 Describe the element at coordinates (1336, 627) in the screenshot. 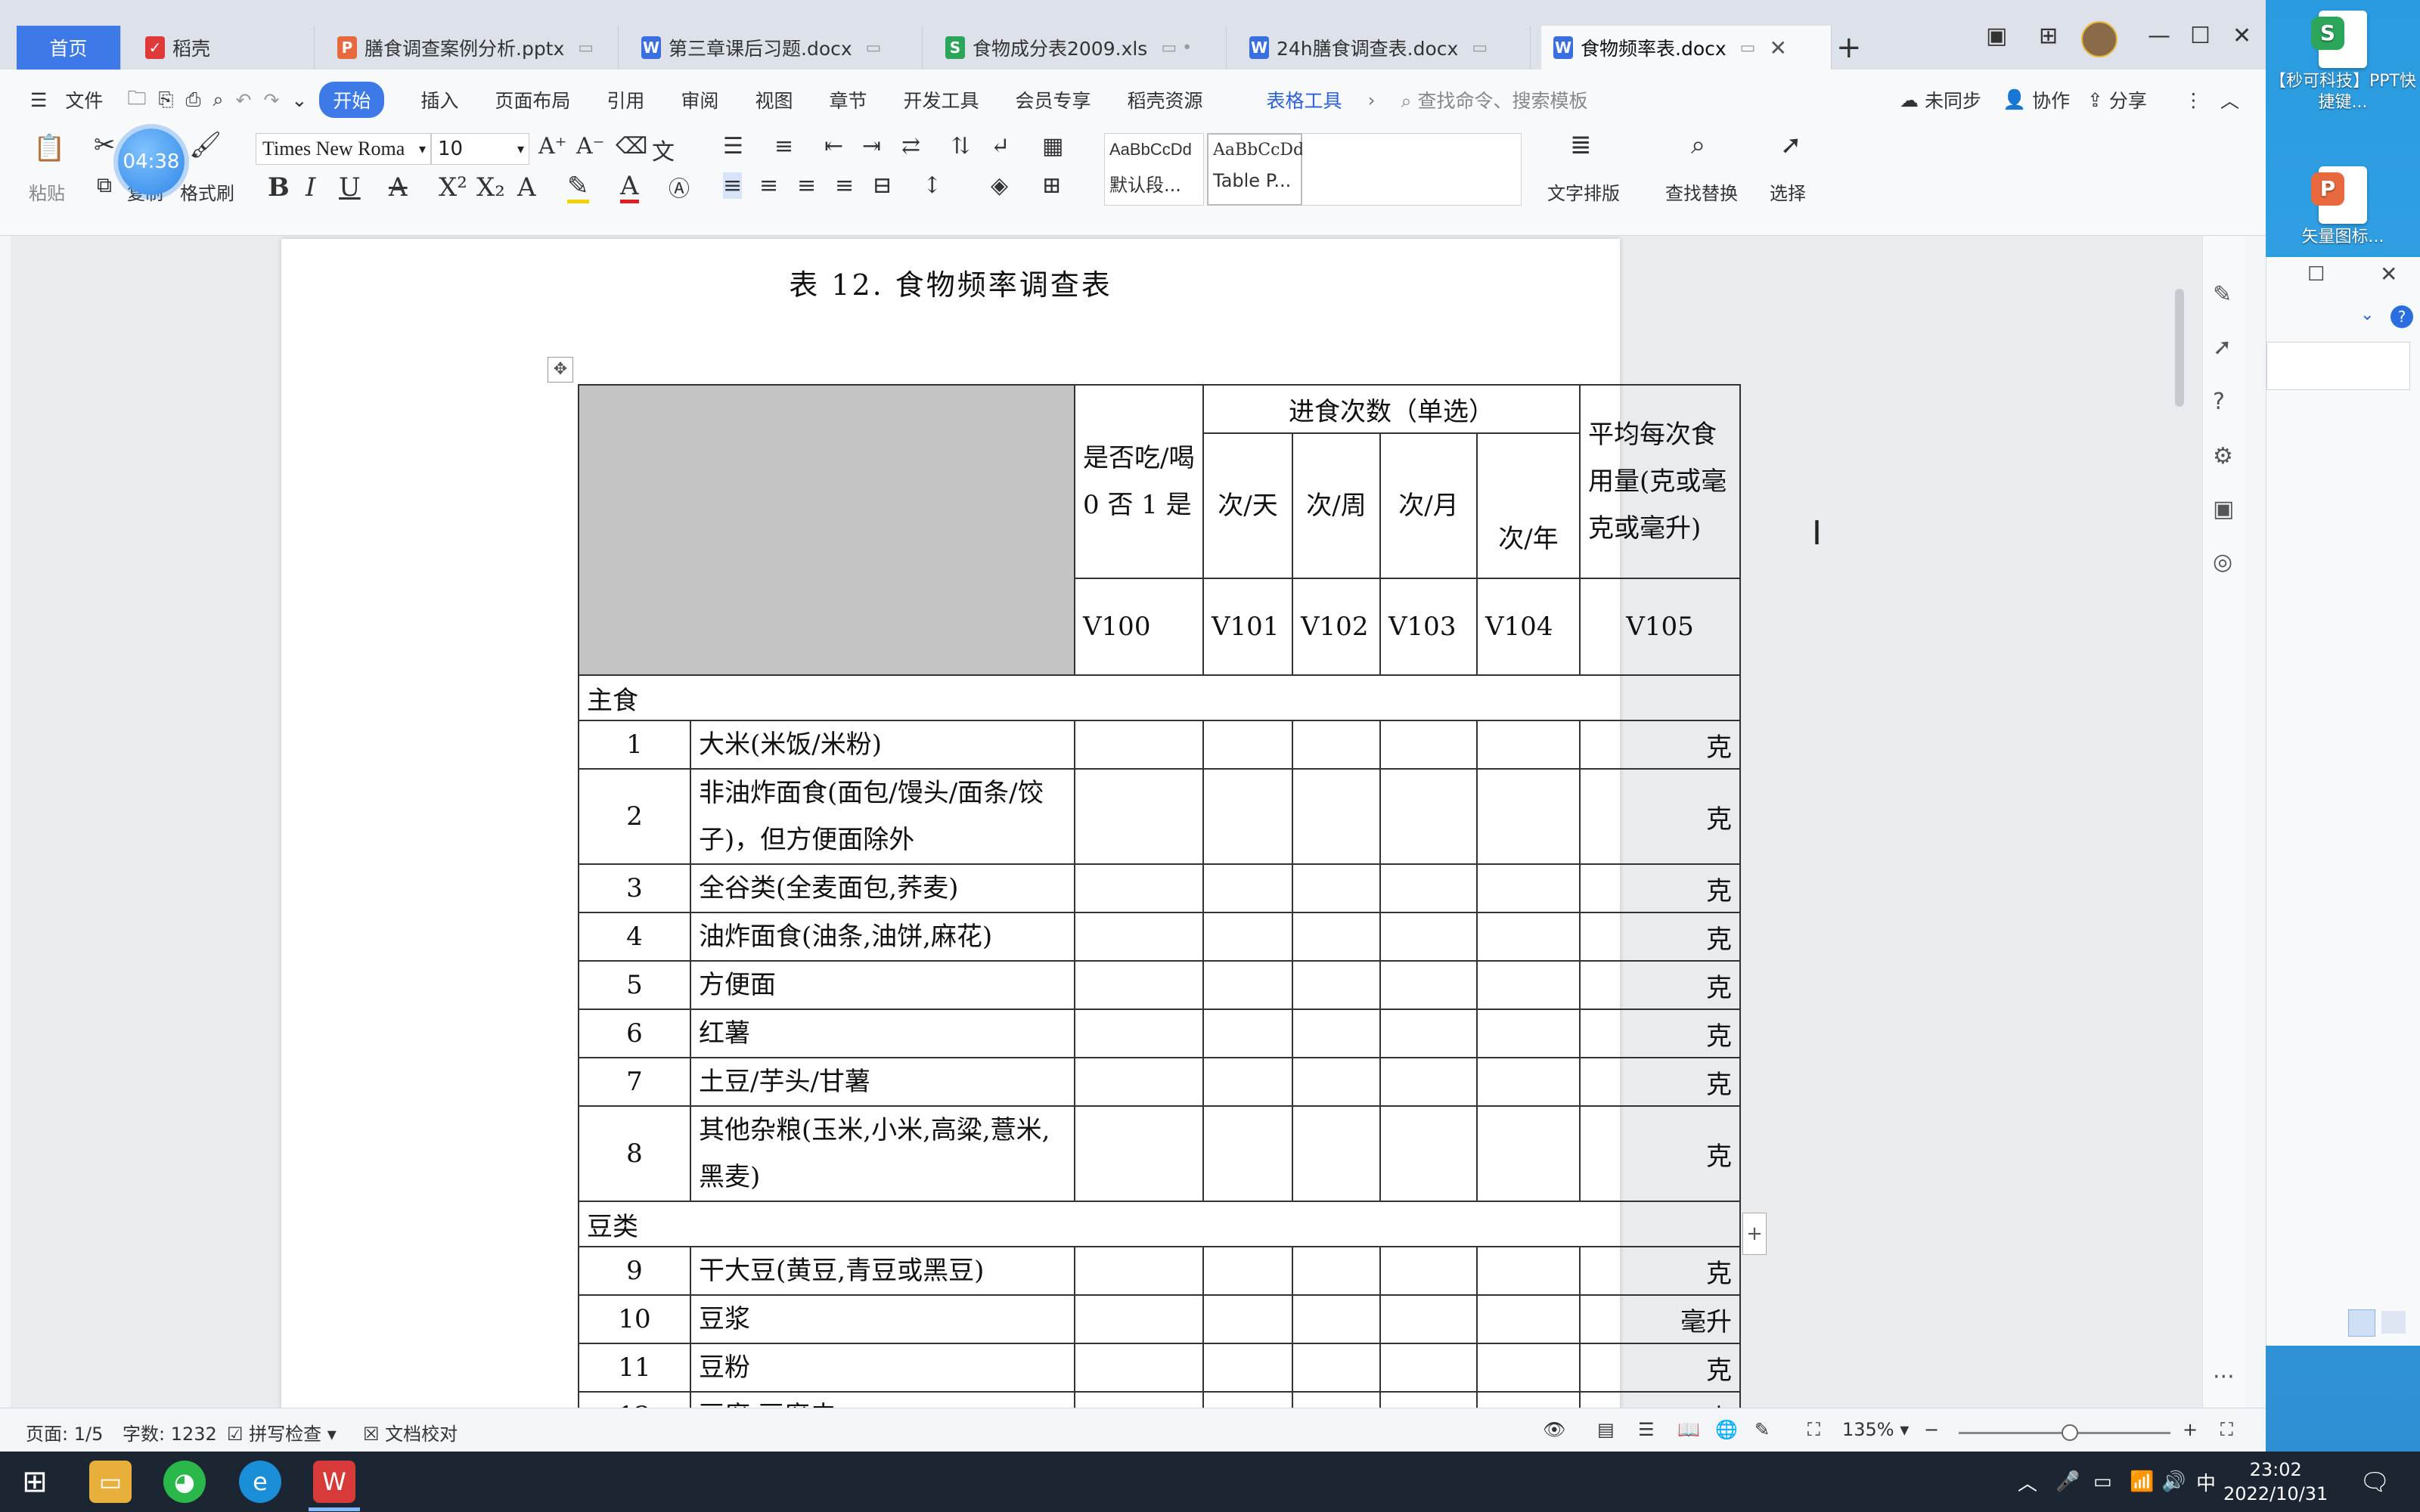

I see `code-cell: V102` at that location.